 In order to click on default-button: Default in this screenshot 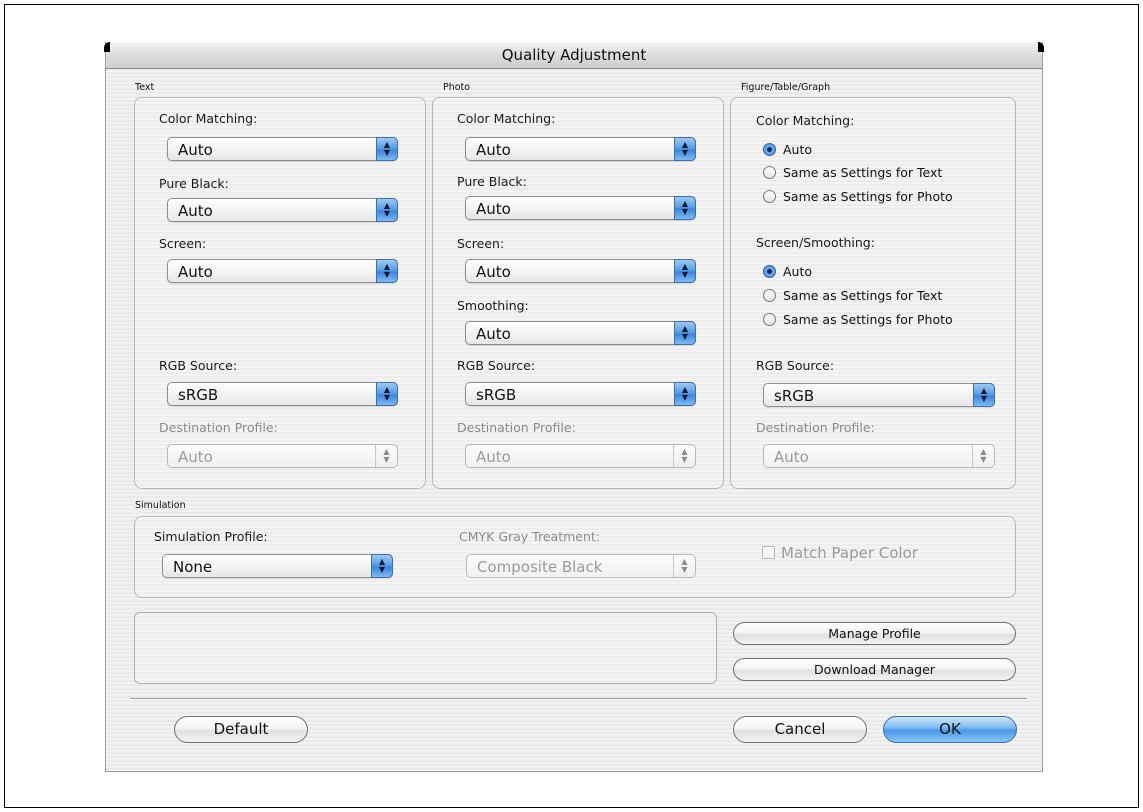, I will do `click(241, 729)`.